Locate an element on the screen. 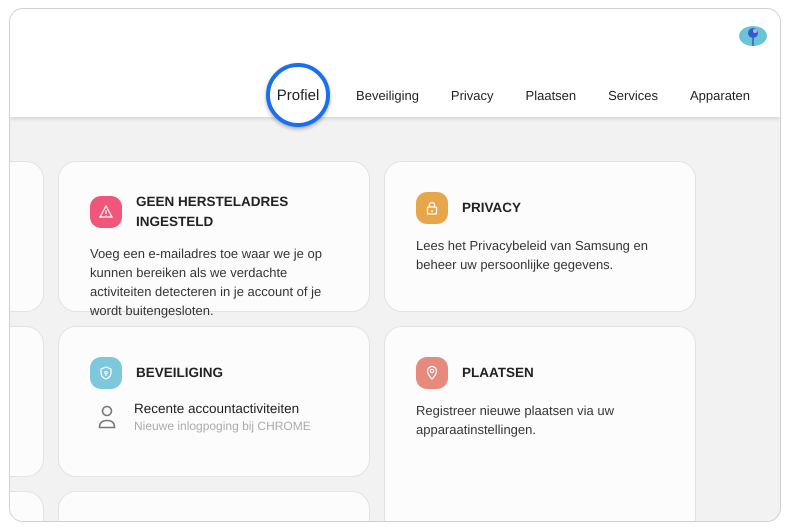 Image resolution: width=800 pixels, height=530 pixels. card-title: GEEN HERSTELADRES INGESTELD is located at coordinates (213, 212).